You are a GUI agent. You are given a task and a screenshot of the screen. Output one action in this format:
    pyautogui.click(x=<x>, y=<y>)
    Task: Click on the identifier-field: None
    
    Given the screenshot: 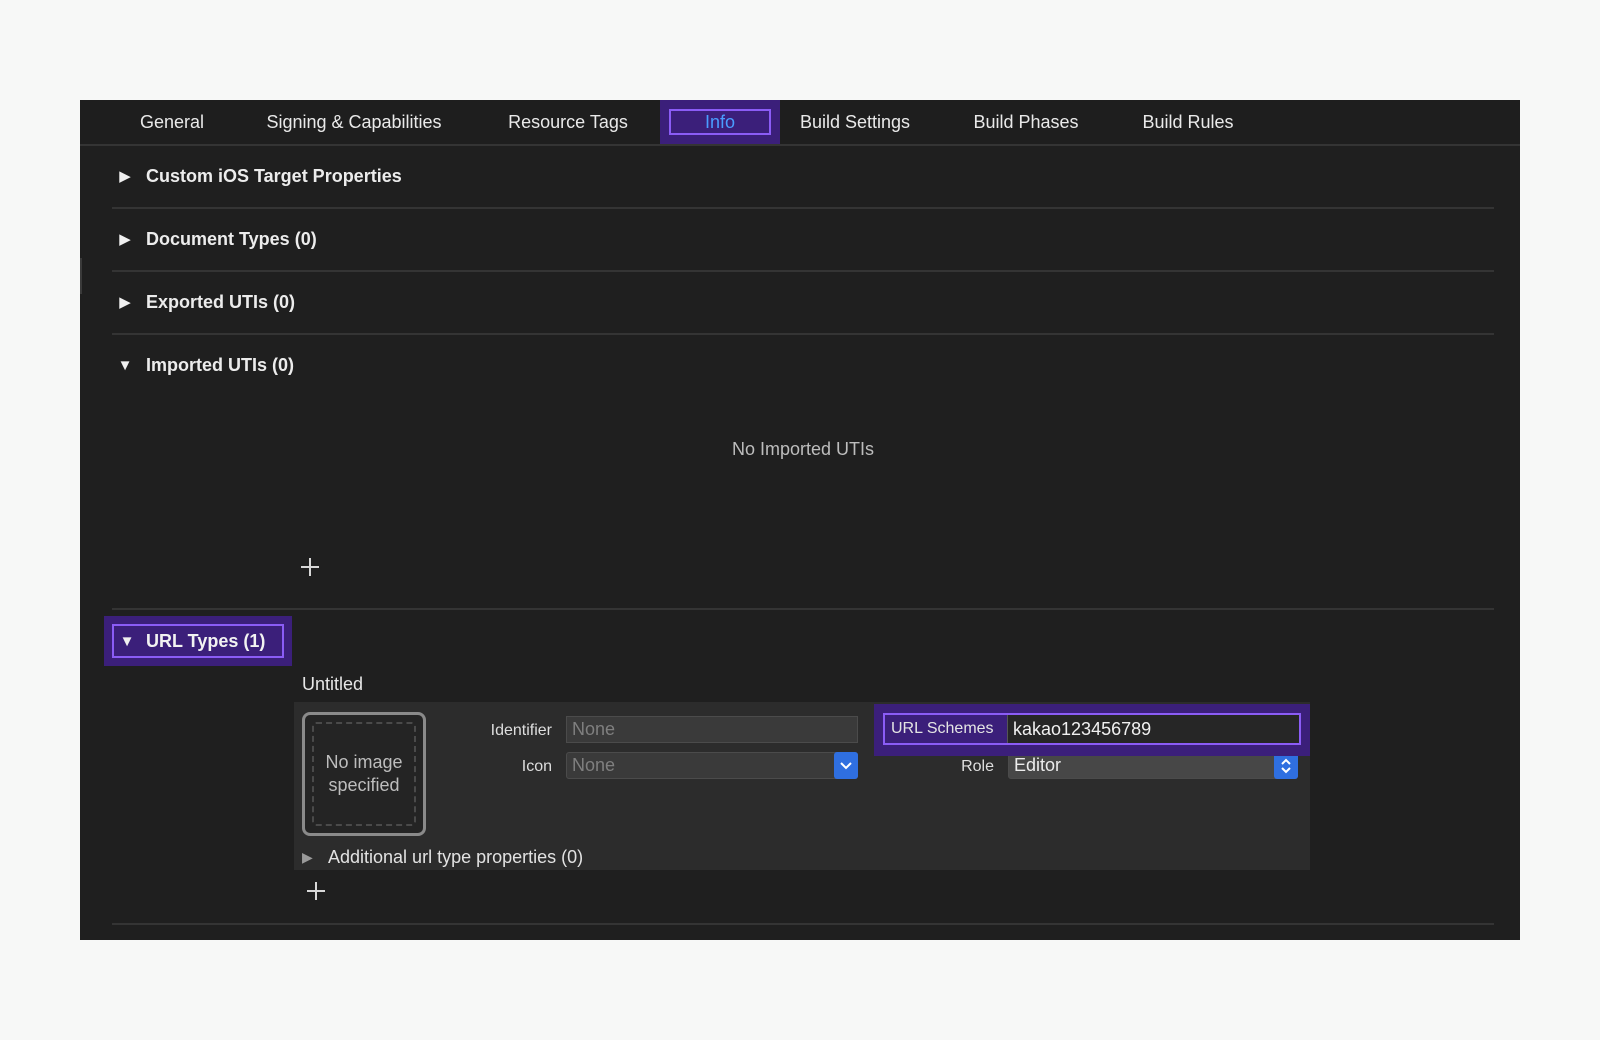 What is the action you would take?
    pyautogui.click(x=712, y=729)
    